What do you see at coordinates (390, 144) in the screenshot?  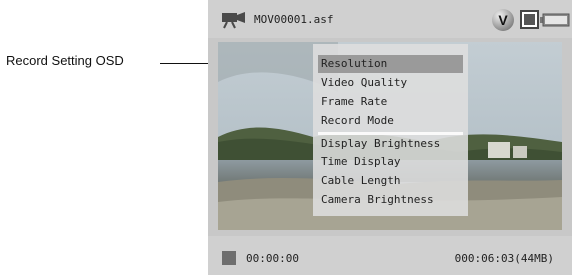 I see `osd-item-display-brightness: Display Brightness` at bounding box center [390, 144].